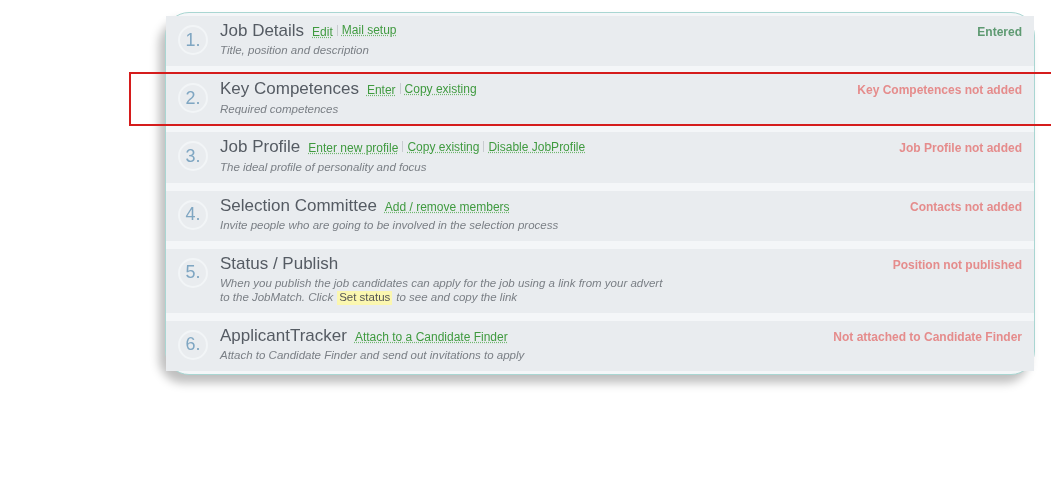  I want to click on step-link: Disable JobProfile, so click(537, 147).